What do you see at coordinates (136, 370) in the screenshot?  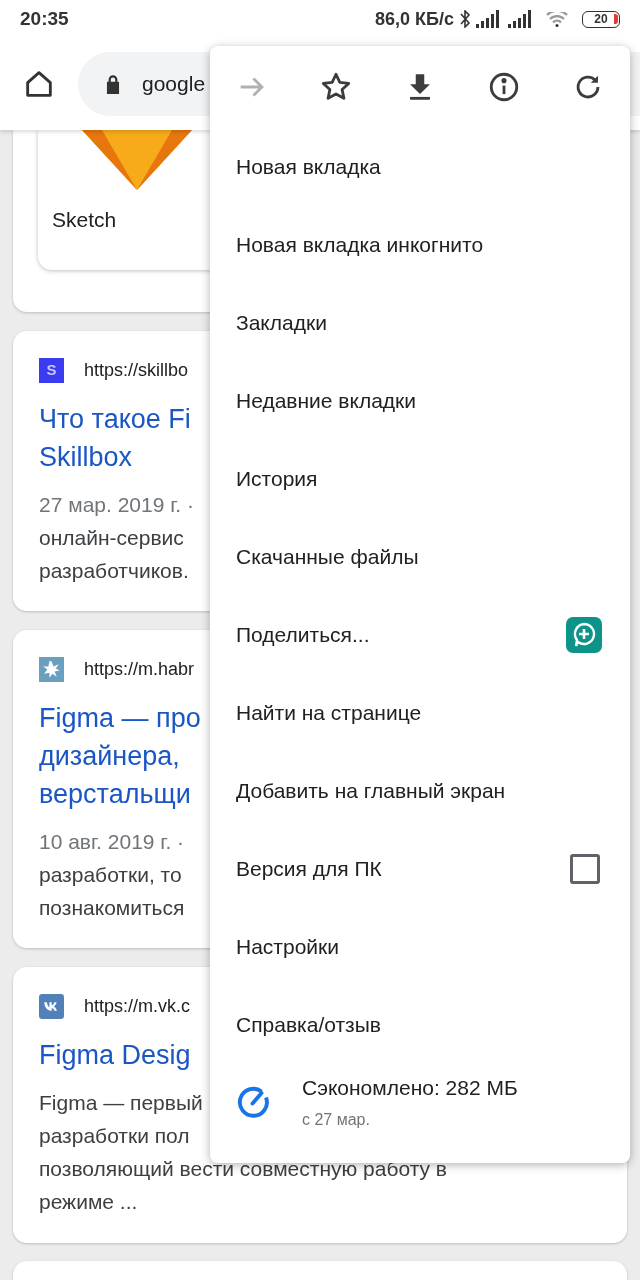 I see `result-url: https://skillbo` at bounding box center [136, 370].